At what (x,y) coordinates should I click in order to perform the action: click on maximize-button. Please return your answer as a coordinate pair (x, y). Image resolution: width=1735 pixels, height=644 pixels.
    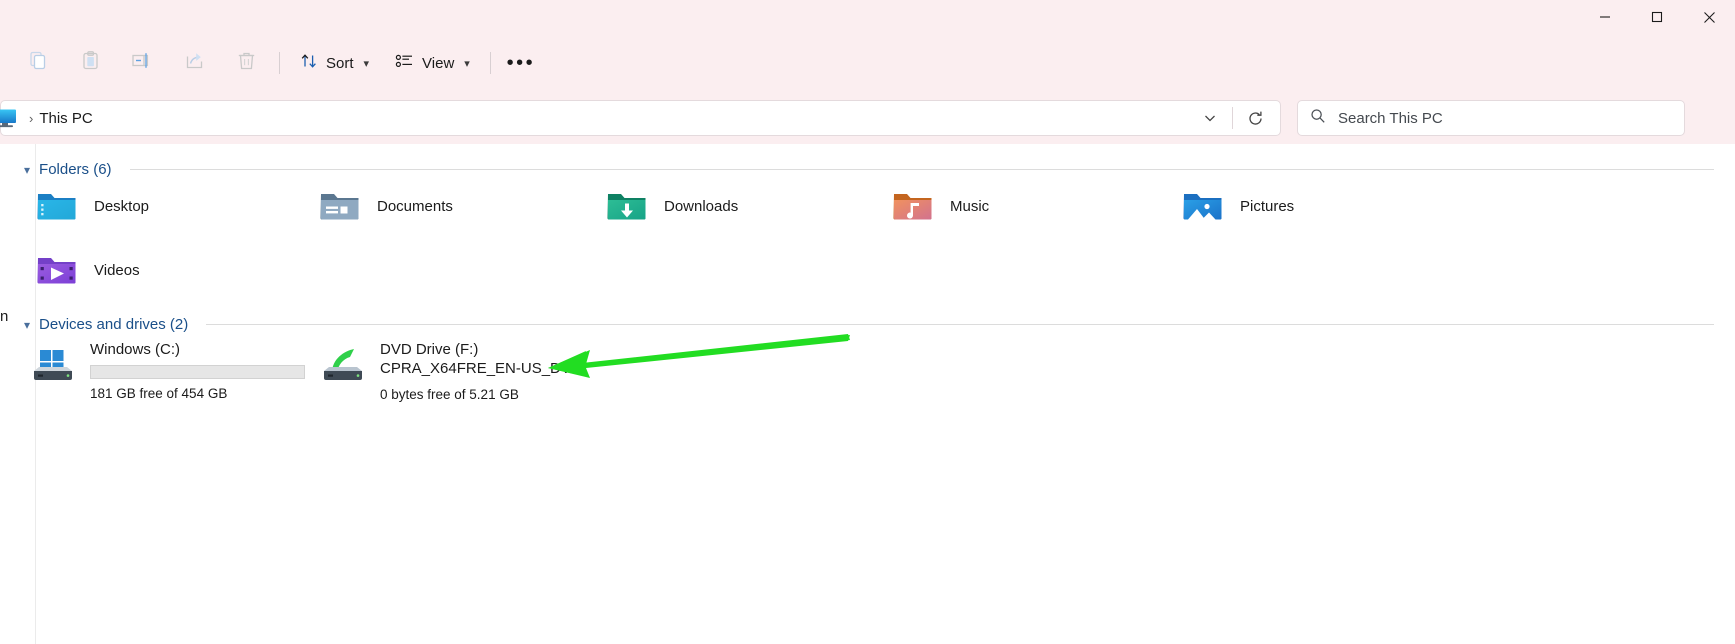
    Looking at the image, I should click on (1657, 17).